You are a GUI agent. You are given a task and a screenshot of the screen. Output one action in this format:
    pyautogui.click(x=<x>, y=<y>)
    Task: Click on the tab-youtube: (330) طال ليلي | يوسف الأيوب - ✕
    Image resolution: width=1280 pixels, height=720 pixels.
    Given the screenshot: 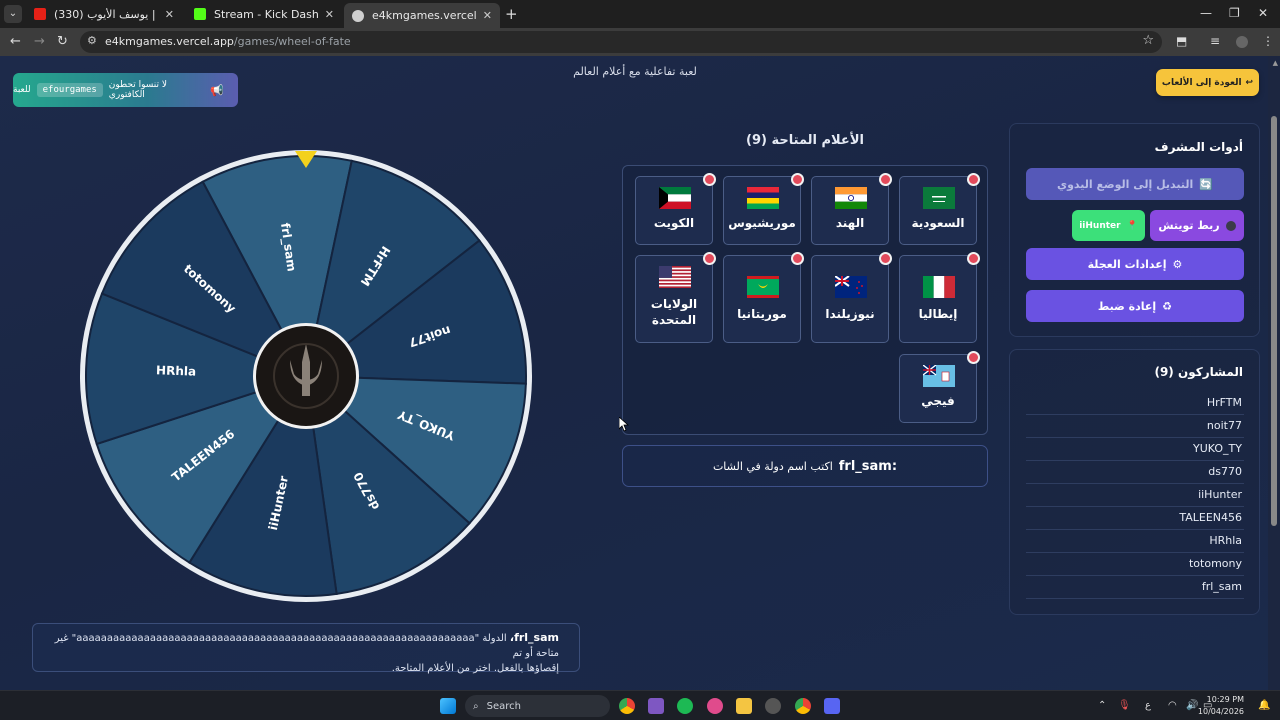 What is the action you would take?
    pyautogui.click(x=104, y=14)
    